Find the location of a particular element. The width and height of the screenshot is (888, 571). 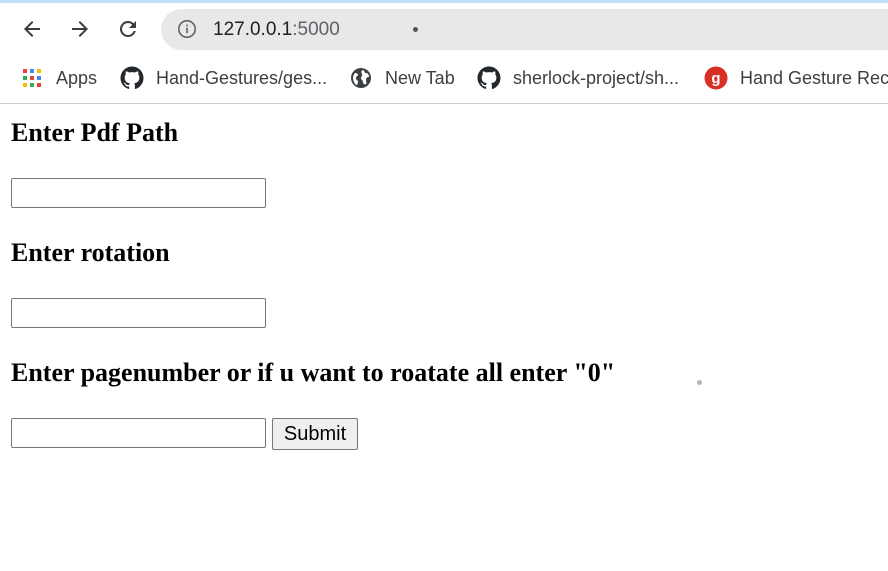

submit-button: Submit is located at coordinates (315, 434).